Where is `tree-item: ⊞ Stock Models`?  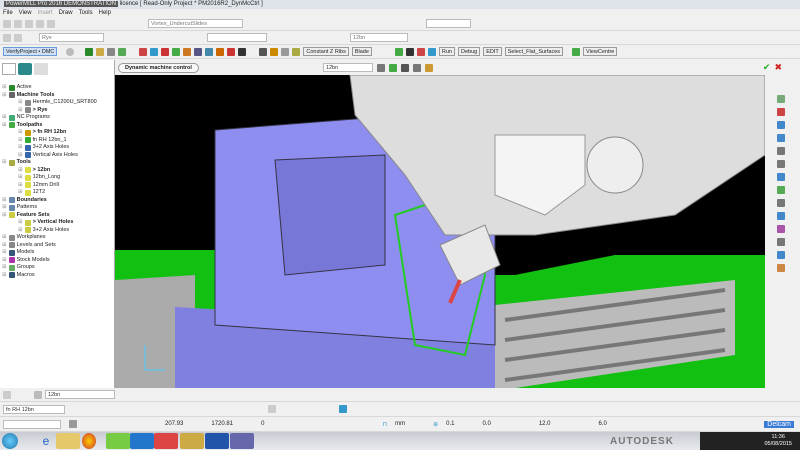
tree-item: ⊞ Stock Models is located at coordinates (58, 261).